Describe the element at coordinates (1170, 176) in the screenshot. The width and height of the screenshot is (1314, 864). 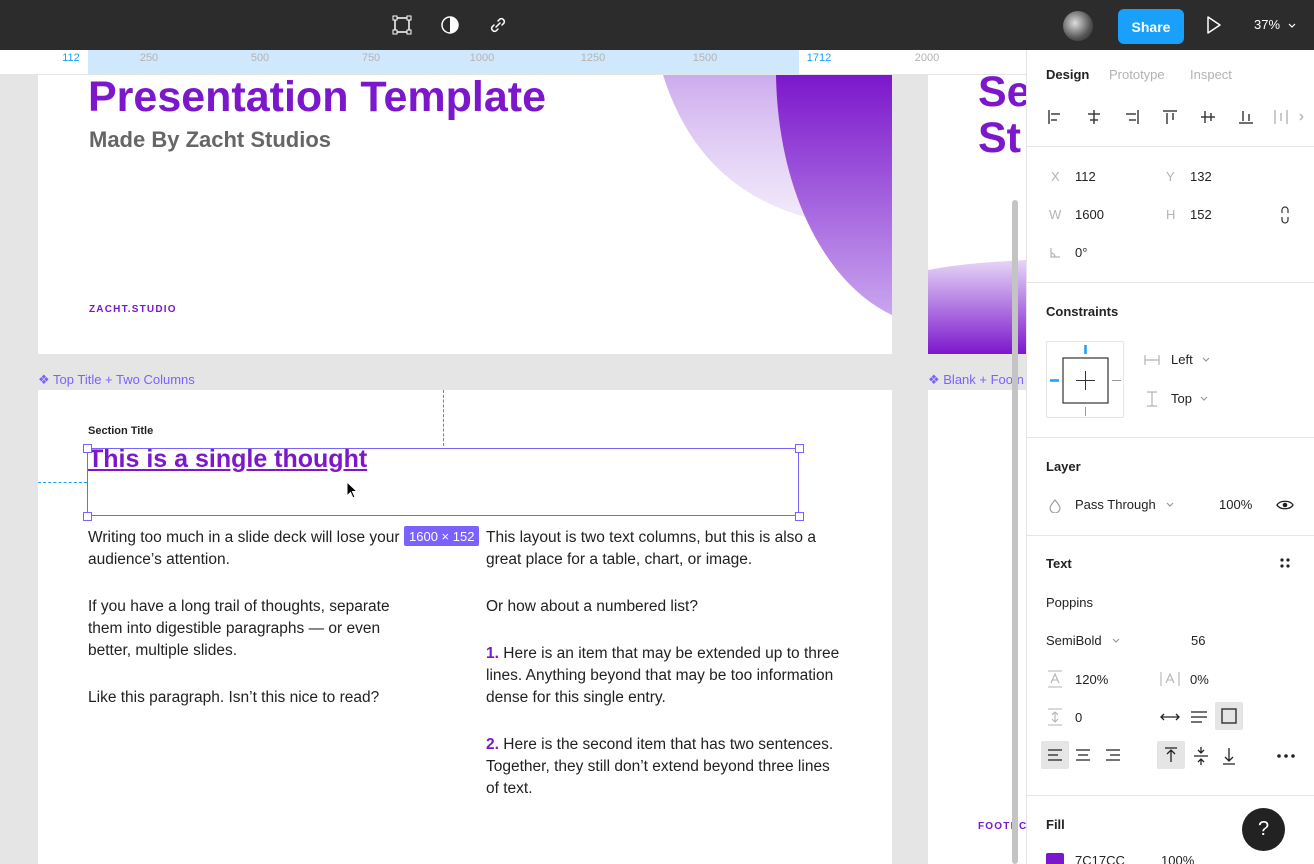
I see `y-label: Y` at that location.